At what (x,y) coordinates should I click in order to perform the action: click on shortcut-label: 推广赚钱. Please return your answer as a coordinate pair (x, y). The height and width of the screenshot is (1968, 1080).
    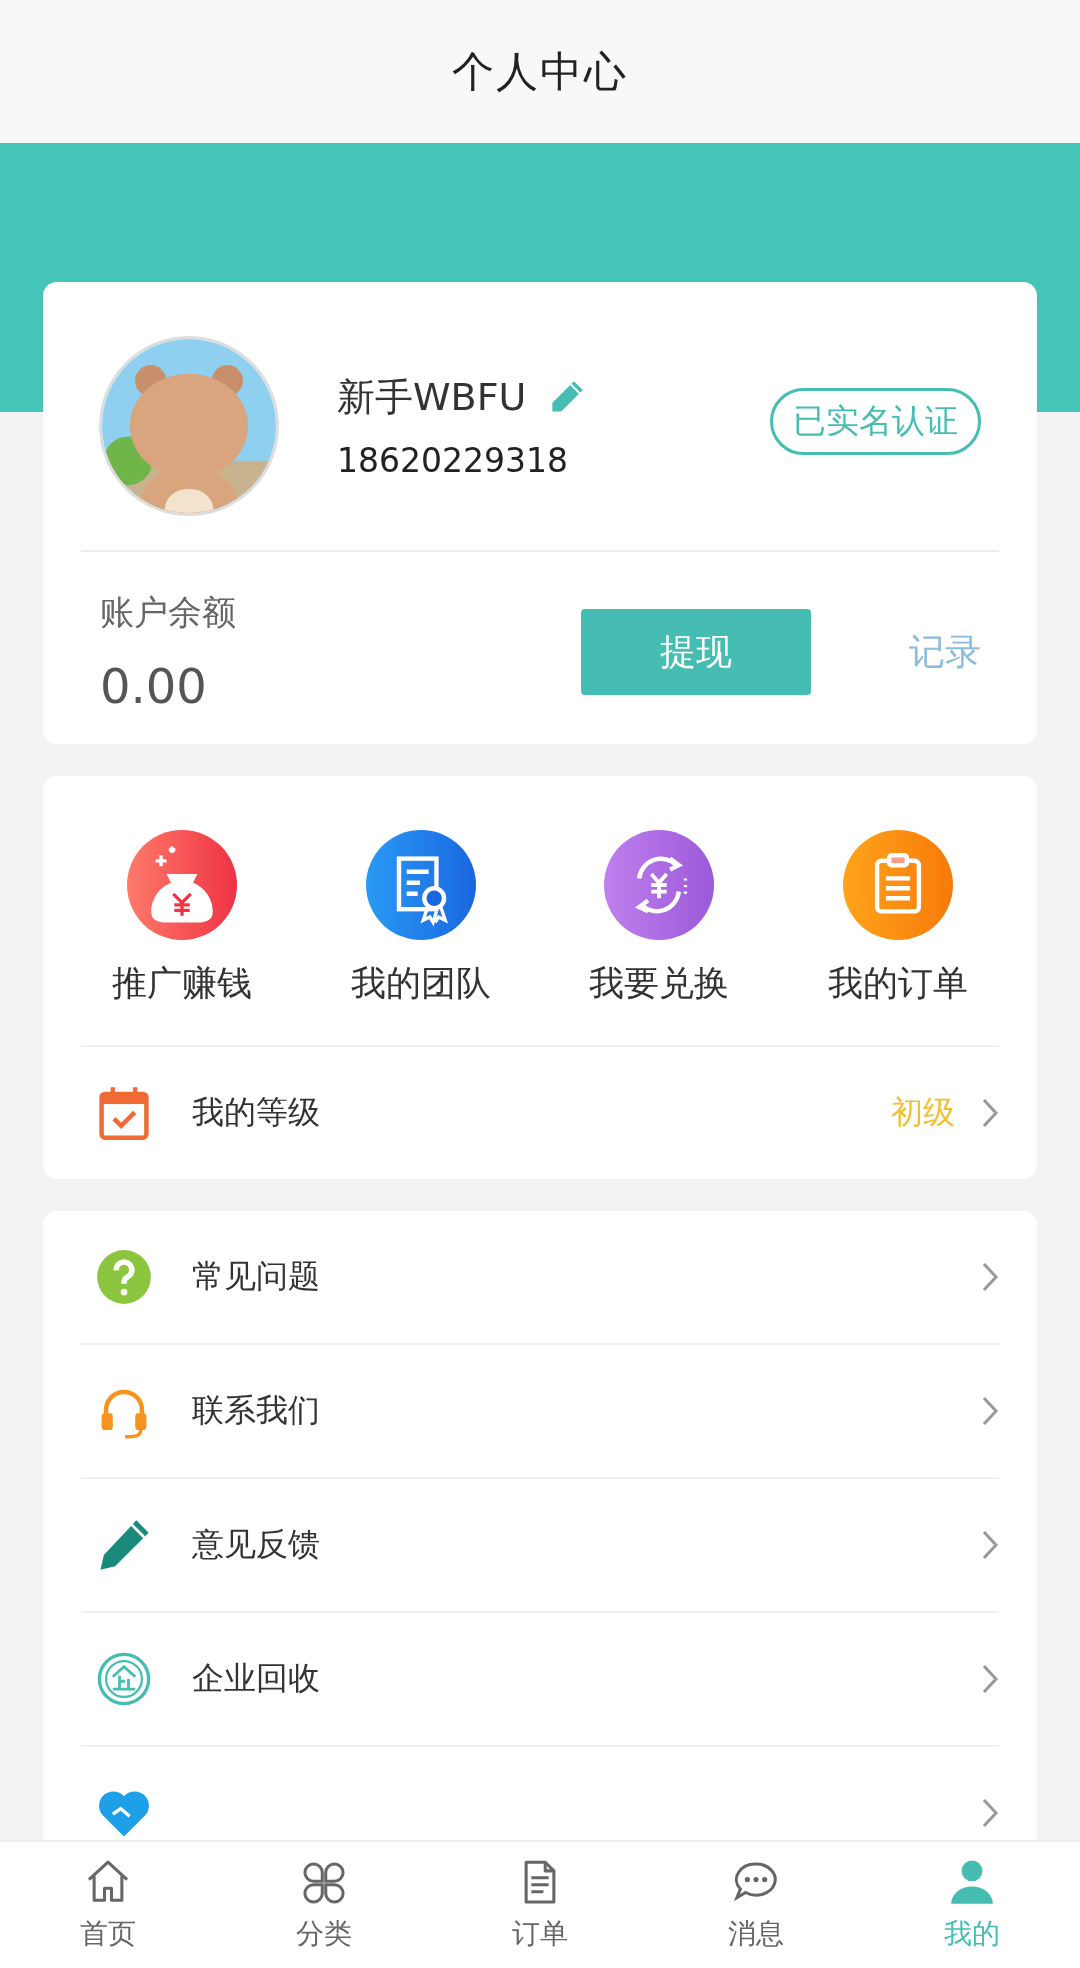
    Looking at the image, I should click on (182, 983).